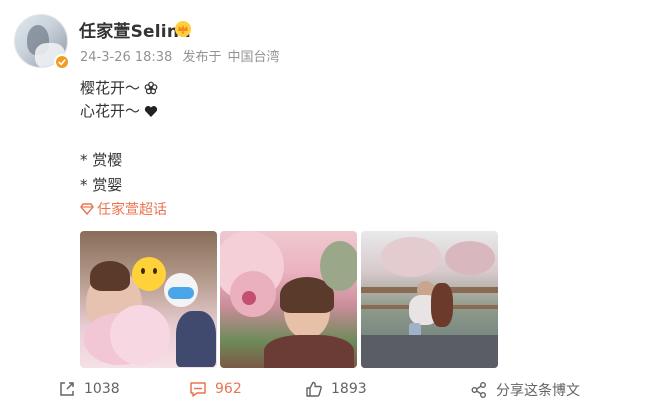 The image size is (660, 411). What do you see at coordinates (149, 274) in the screenshot?
I see `emoji-cover` at bounding box center [149, 274].